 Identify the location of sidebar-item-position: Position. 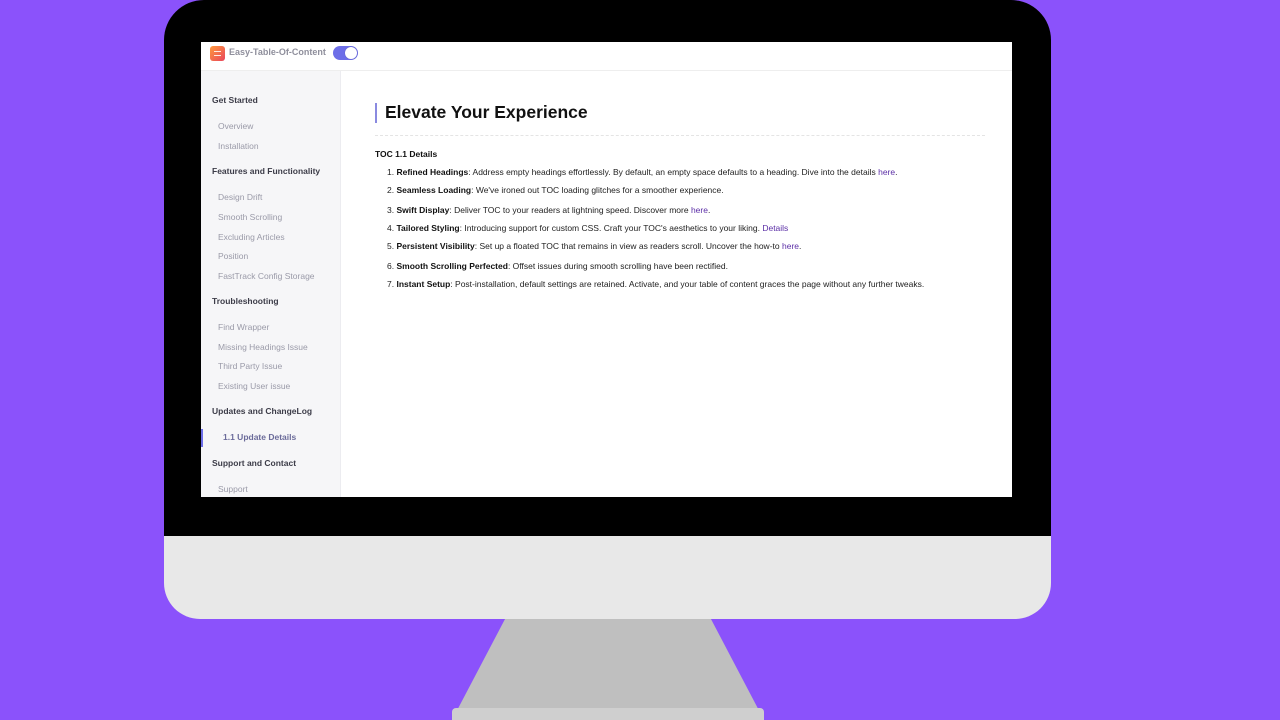
(233, 256).